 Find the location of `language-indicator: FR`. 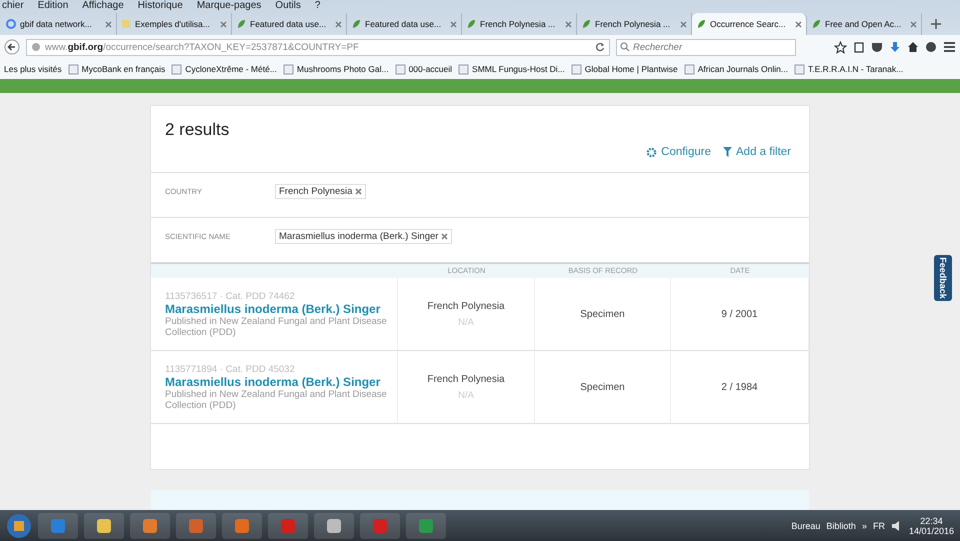

language-indicator: FR is located at coordinates (878, 525).